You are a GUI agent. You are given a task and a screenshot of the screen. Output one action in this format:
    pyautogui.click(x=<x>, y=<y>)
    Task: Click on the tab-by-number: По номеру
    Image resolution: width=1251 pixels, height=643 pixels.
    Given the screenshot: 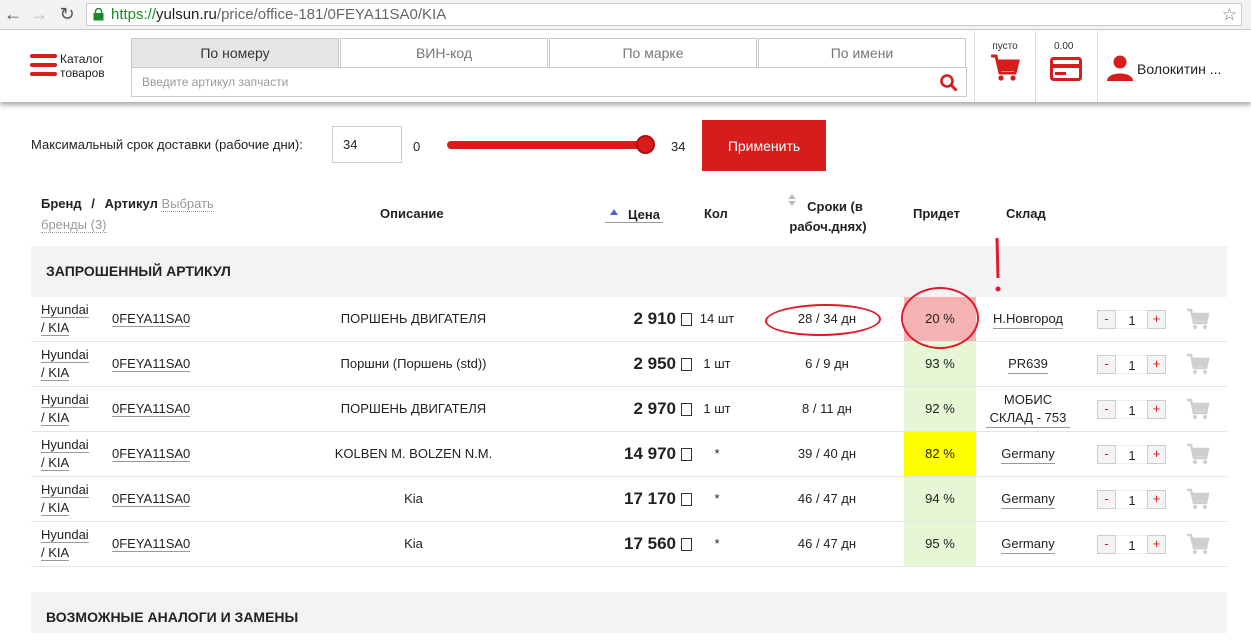 What is the action you would take?
    pyautogui.click(x=235, y=52)
    